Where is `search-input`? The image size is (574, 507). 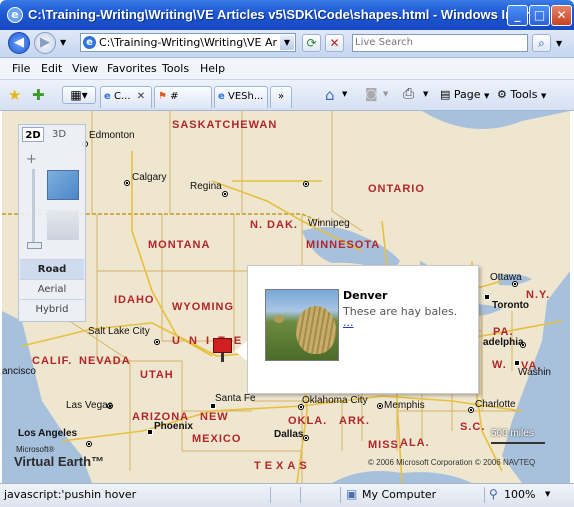 search-input is located at coordinates (440, 42).